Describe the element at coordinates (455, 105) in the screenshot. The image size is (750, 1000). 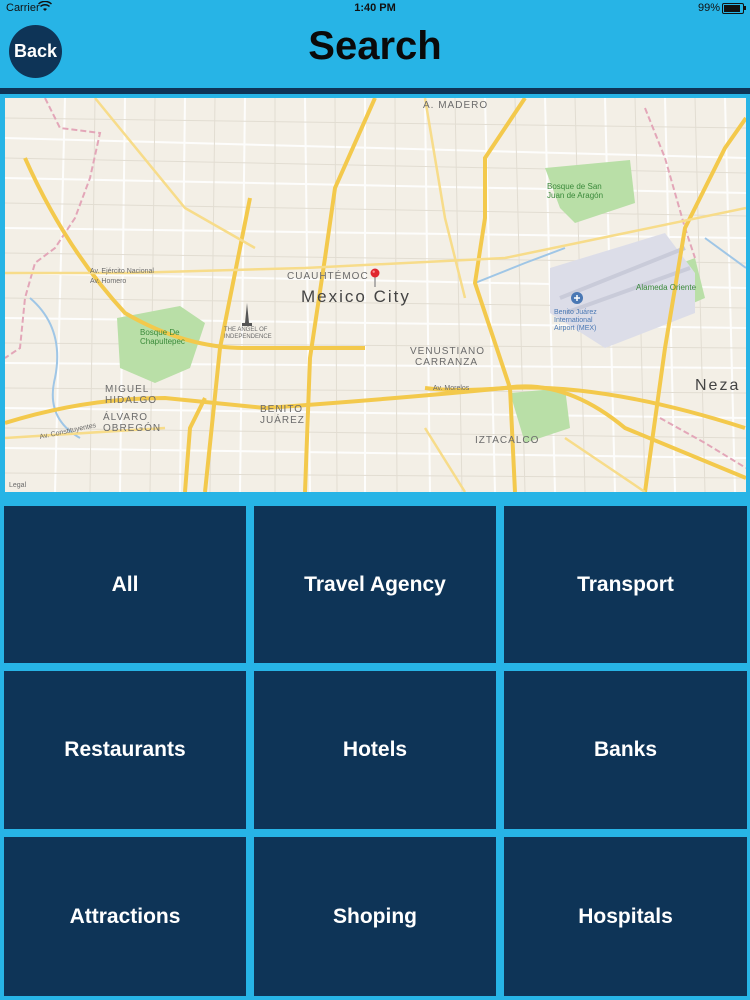
I see `svg-text: A. MADERO` at that location.